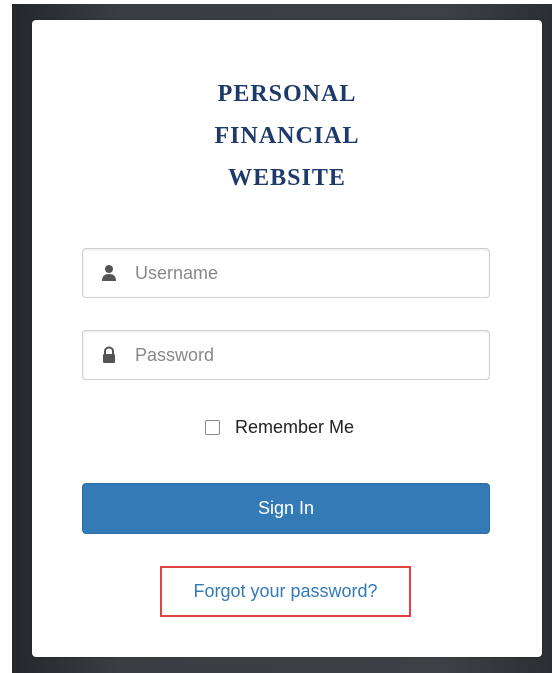 This screenshot has height=673, width=552. What do you see at coordinates (305, 273) in the screenshot?
I see `username-input` at bounding box center [305, 273].